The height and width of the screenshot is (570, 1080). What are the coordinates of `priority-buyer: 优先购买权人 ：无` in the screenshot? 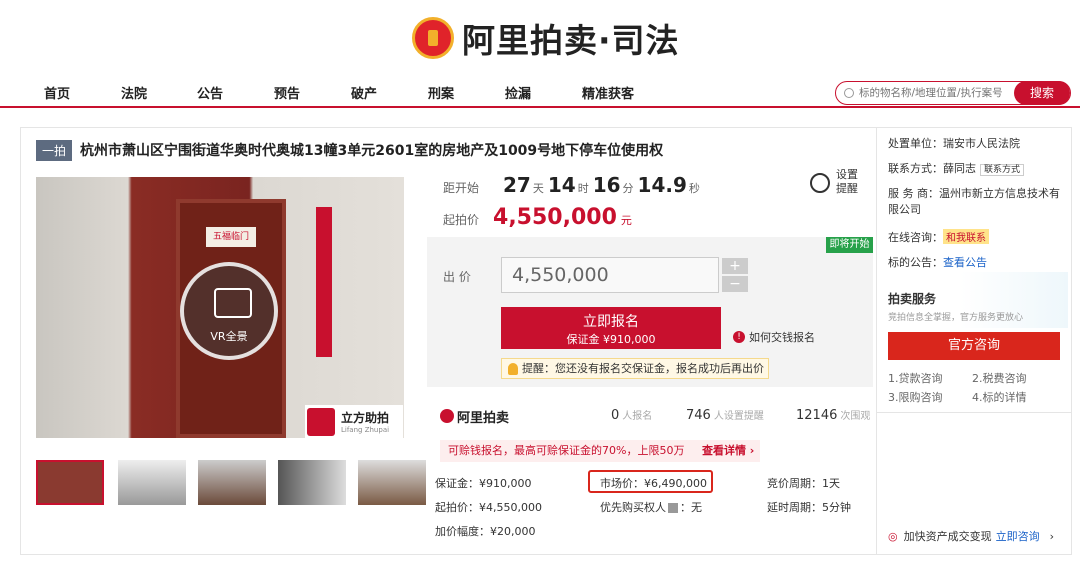 It's located at (651, 507).